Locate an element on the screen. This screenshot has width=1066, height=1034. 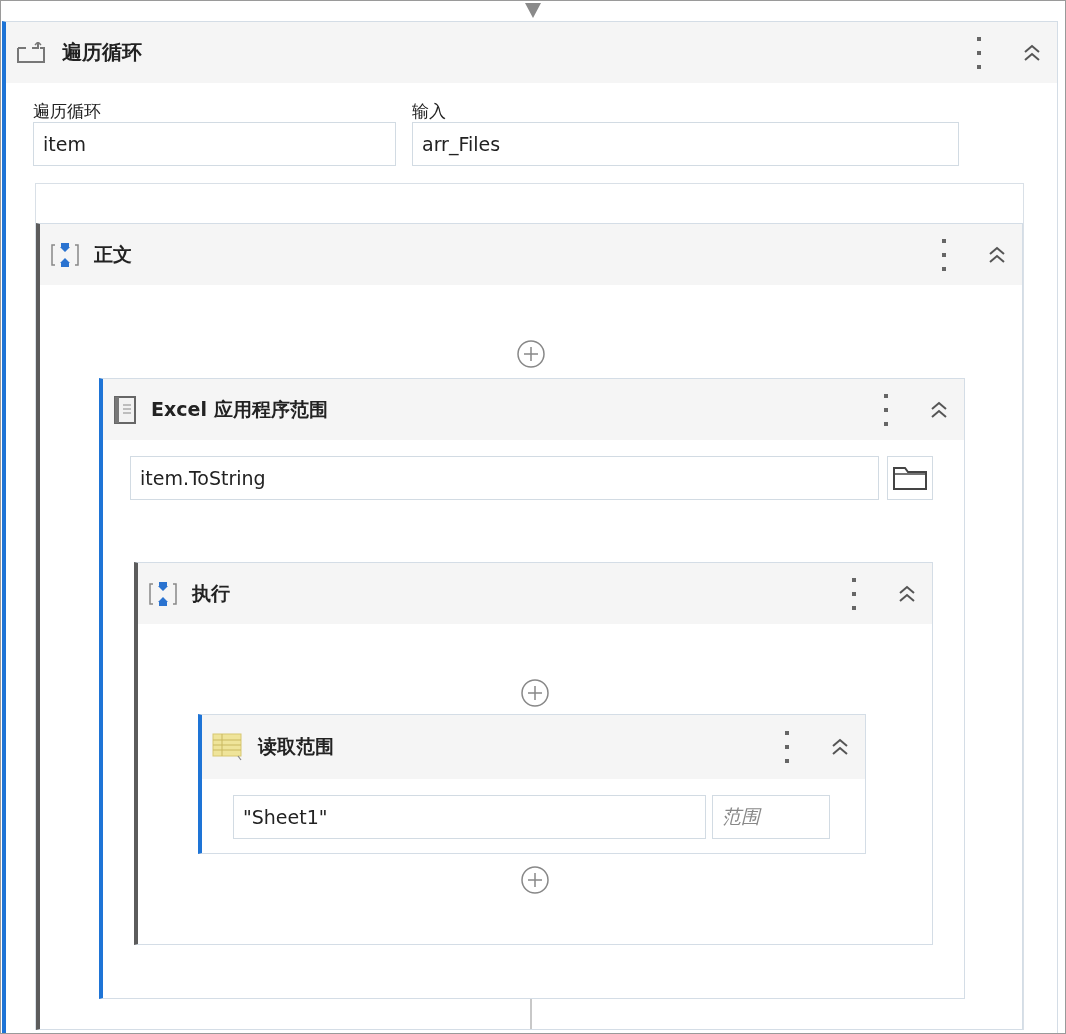
card-header: Excel 应用程序范围 is located at coordinates (533, 409).